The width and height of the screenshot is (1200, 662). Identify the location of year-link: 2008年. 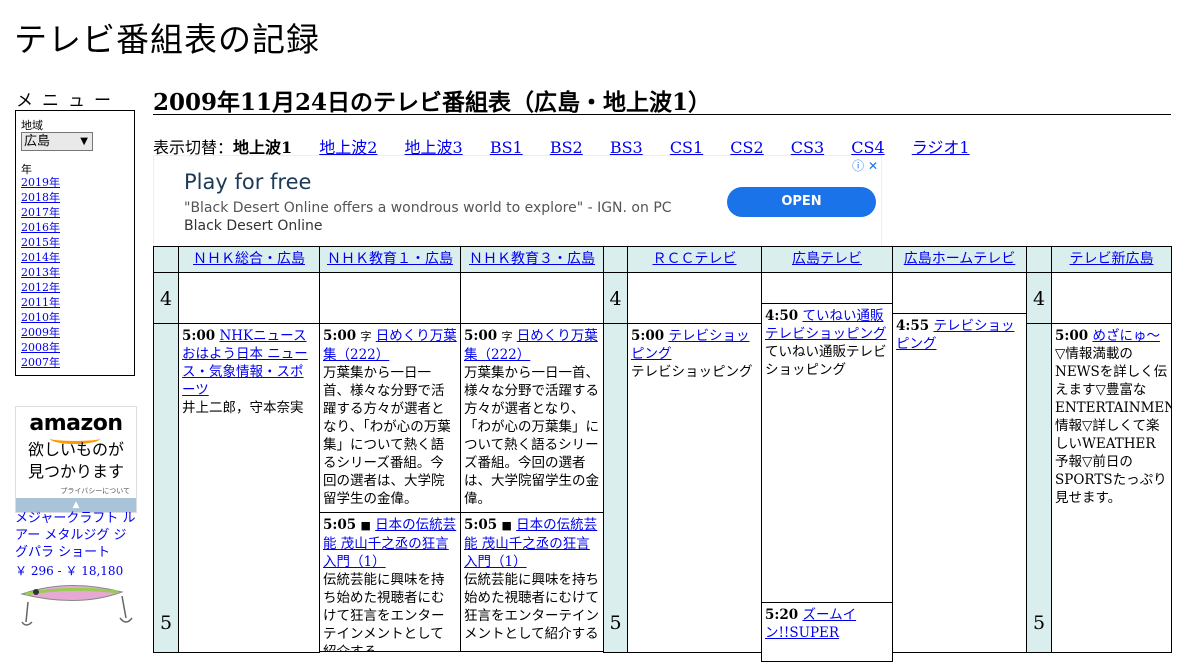
(40, 347).